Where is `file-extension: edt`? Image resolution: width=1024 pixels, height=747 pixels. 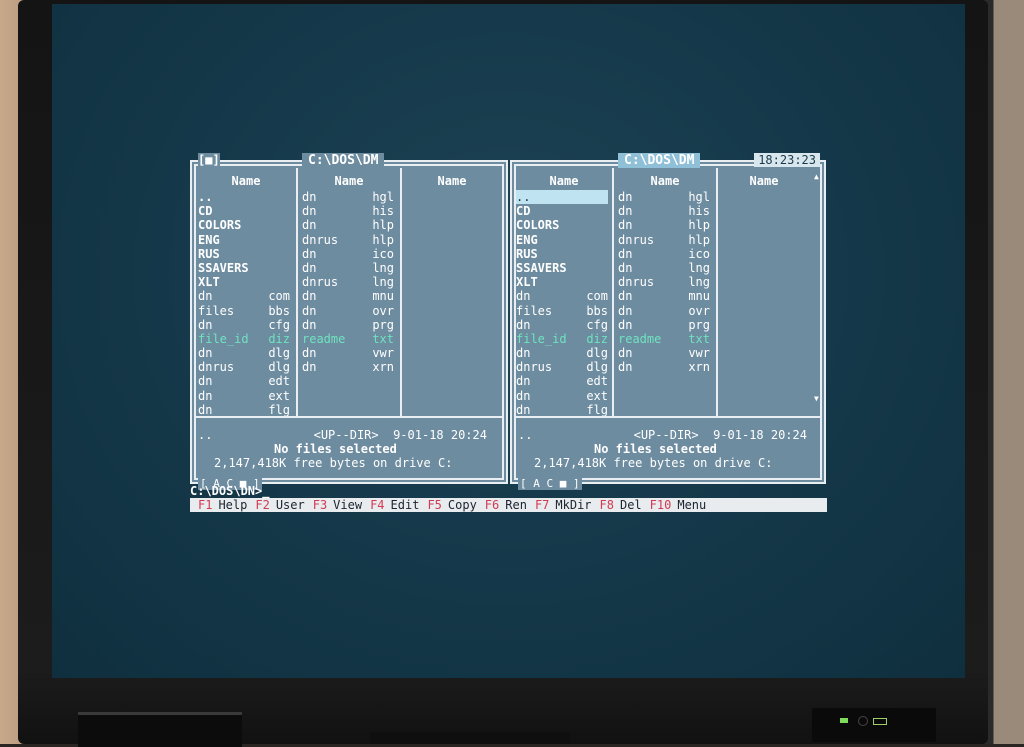 file-extension: edt is located at coordinates (597, 381).